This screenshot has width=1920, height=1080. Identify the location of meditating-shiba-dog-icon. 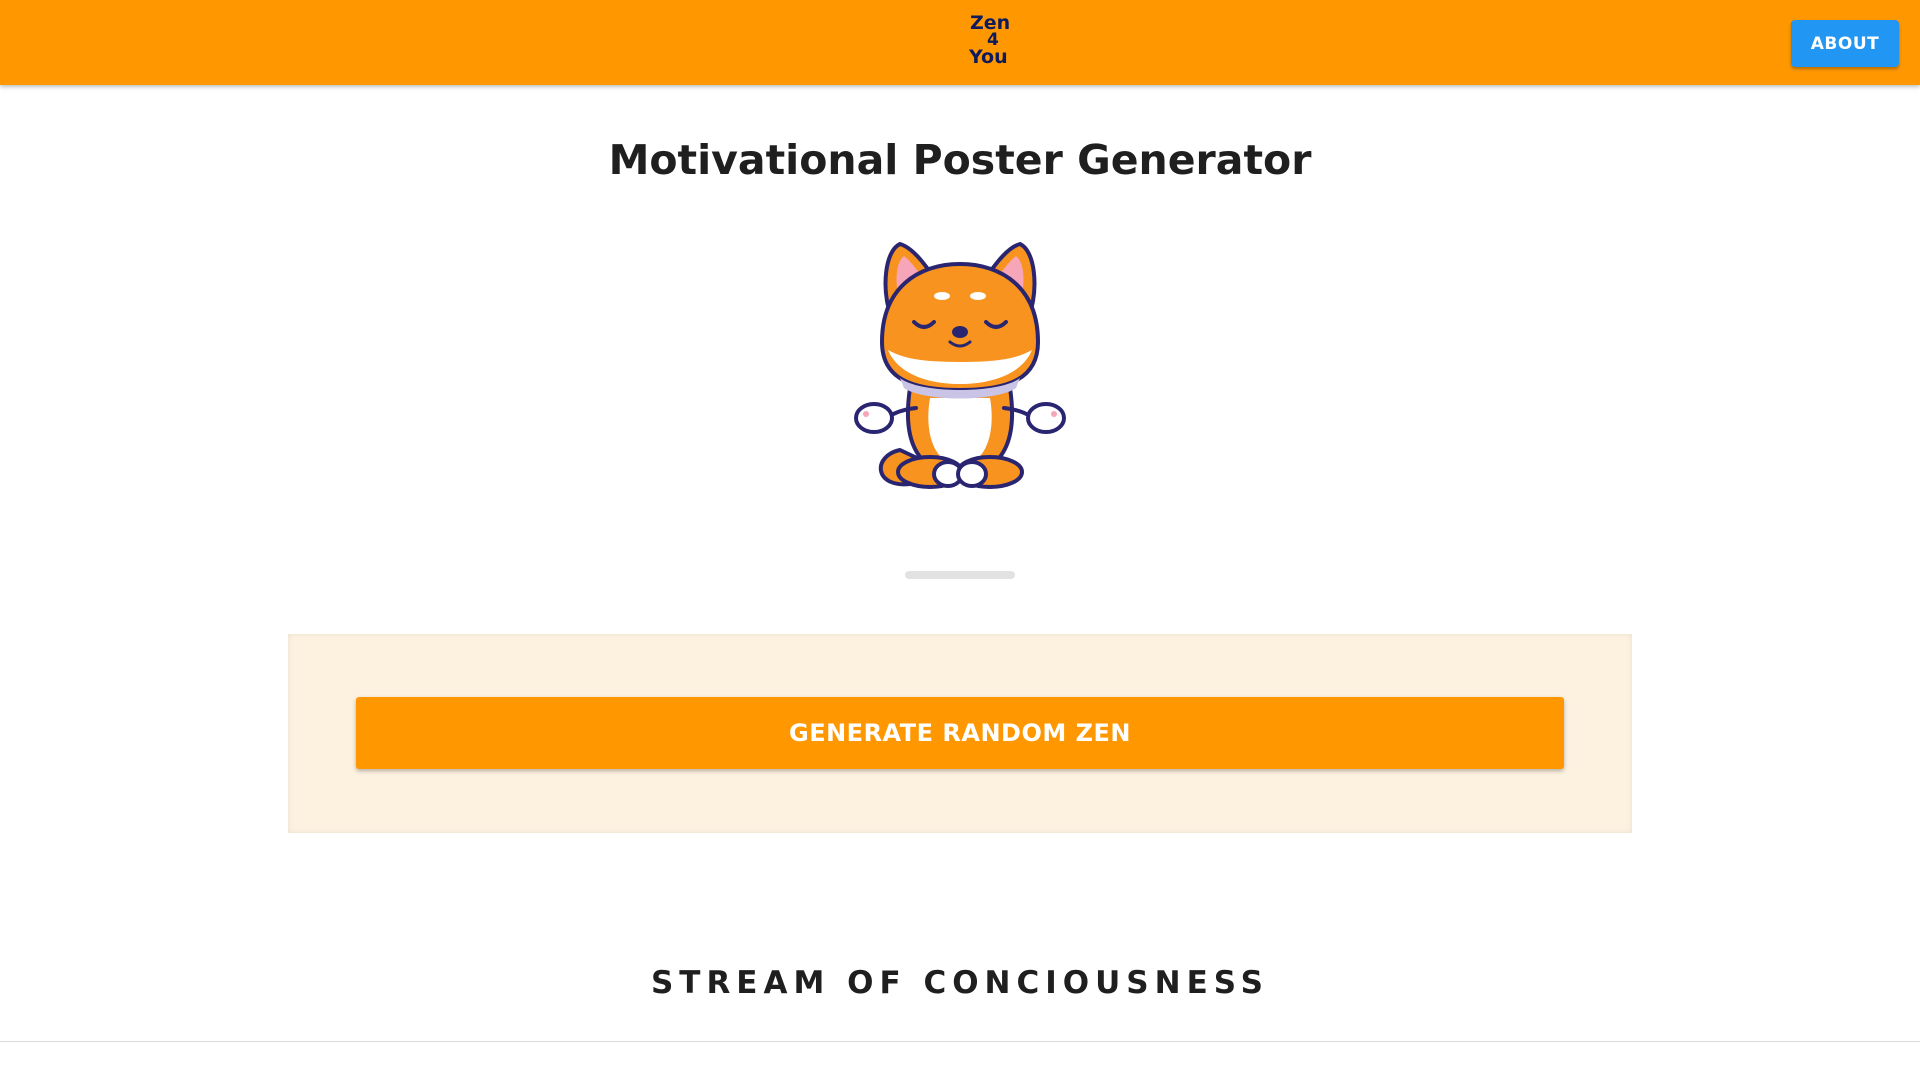
(960, 364).